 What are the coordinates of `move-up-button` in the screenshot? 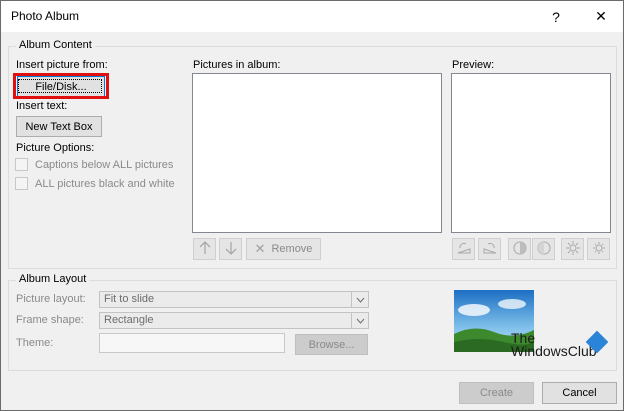 It's located at (204, 249).